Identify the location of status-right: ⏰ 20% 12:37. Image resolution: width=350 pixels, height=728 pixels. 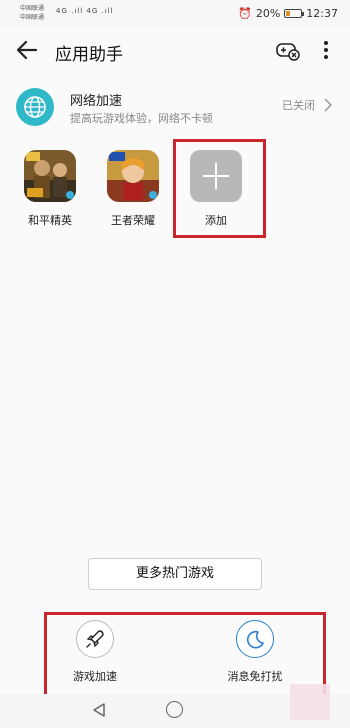
(288, 13).